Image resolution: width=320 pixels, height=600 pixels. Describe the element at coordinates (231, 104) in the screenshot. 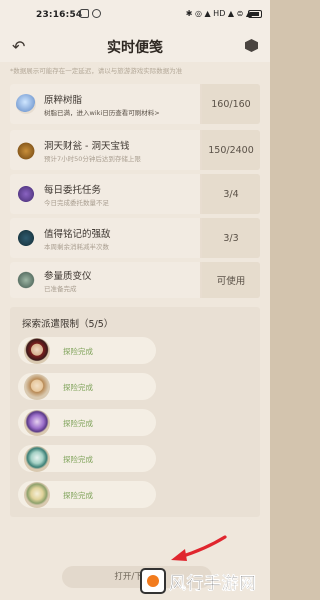

I see `resource-value: 160/160` at that location.